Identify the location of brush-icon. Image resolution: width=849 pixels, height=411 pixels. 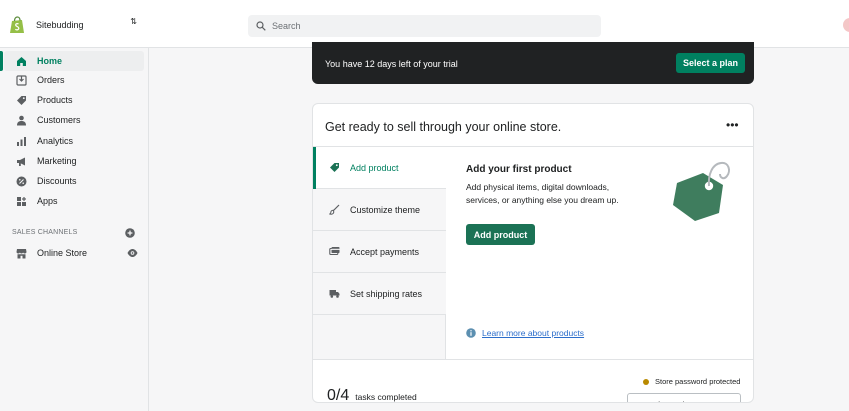
(334, 209).